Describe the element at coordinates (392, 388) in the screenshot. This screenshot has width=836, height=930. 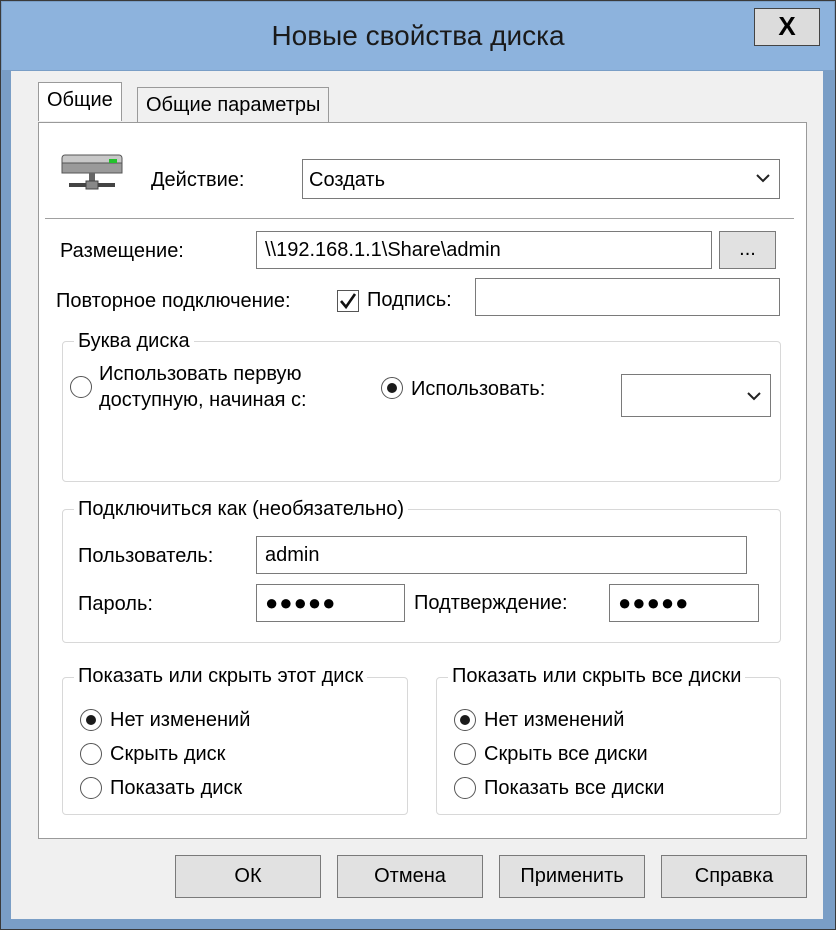
I see `radio-use-letter` at that location.